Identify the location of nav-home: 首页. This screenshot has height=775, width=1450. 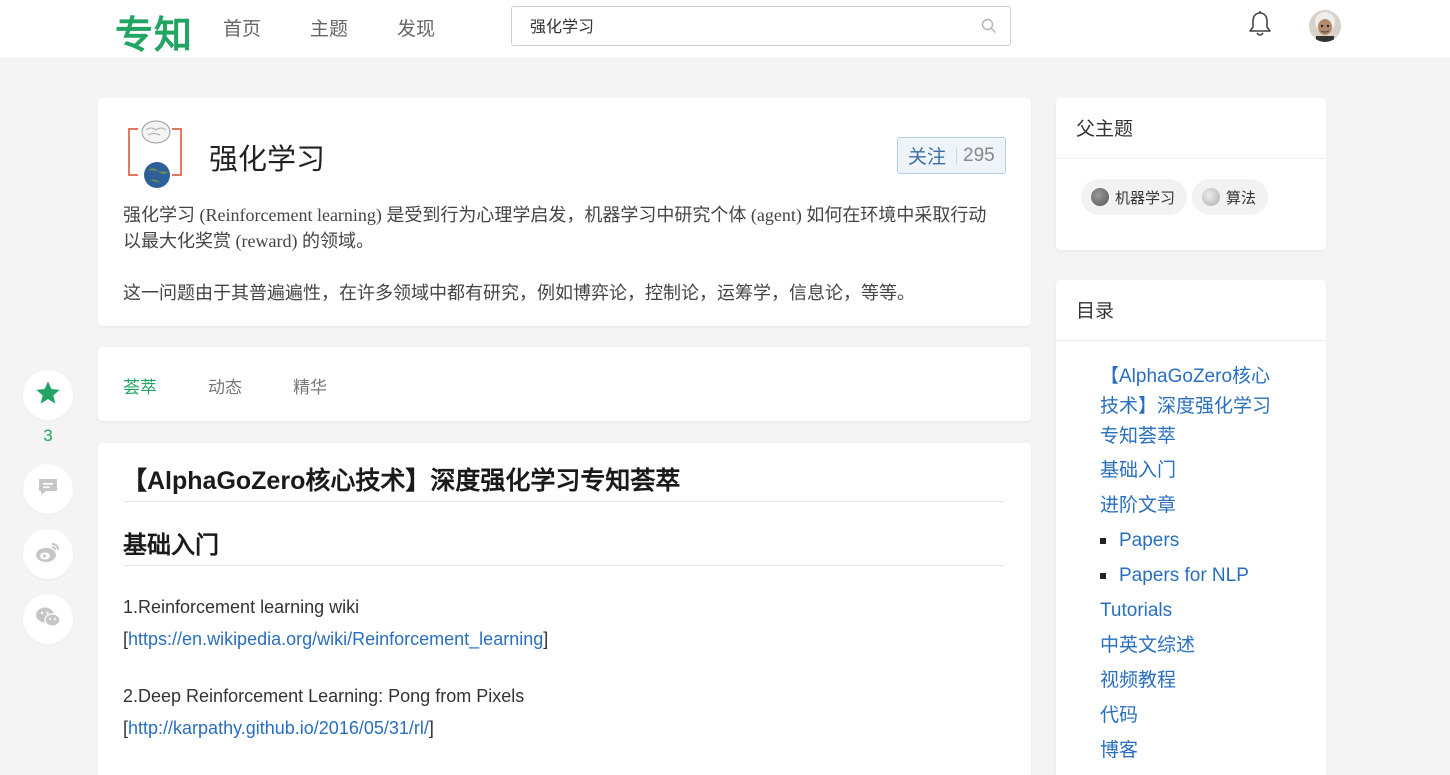
(242, 27).